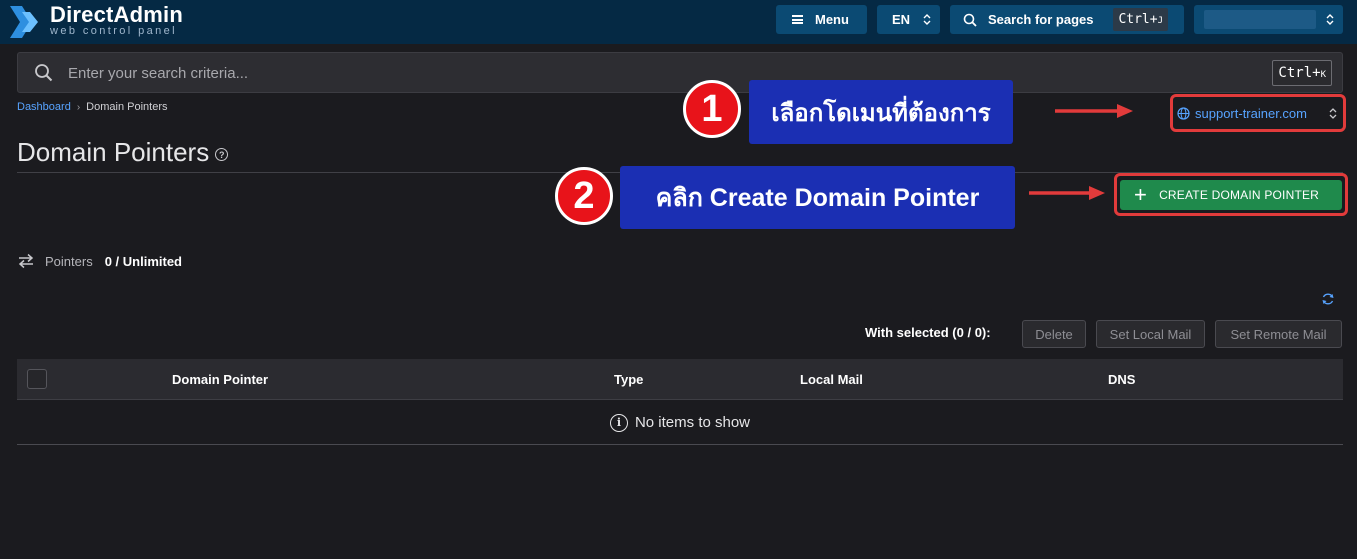 This screenshot has width=1357, height=559. I want to click on column-header-domain-pointer: Domain Pointer, so click(220, 379).